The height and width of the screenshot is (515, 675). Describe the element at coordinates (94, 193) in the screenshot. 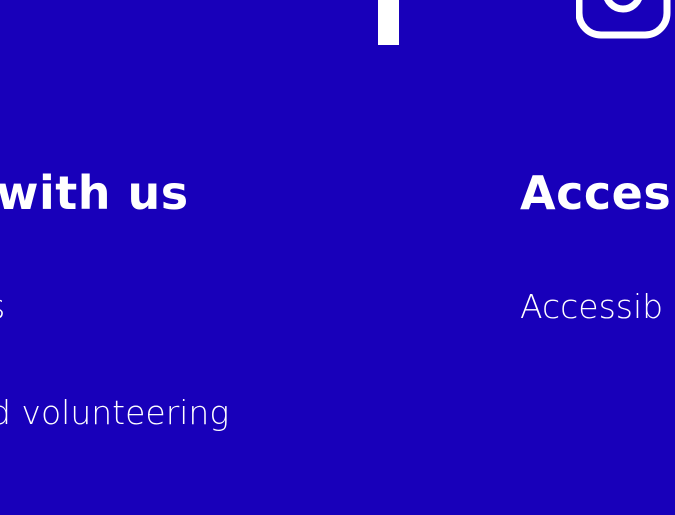

I see `work-with-us-heading: with us` at that location.